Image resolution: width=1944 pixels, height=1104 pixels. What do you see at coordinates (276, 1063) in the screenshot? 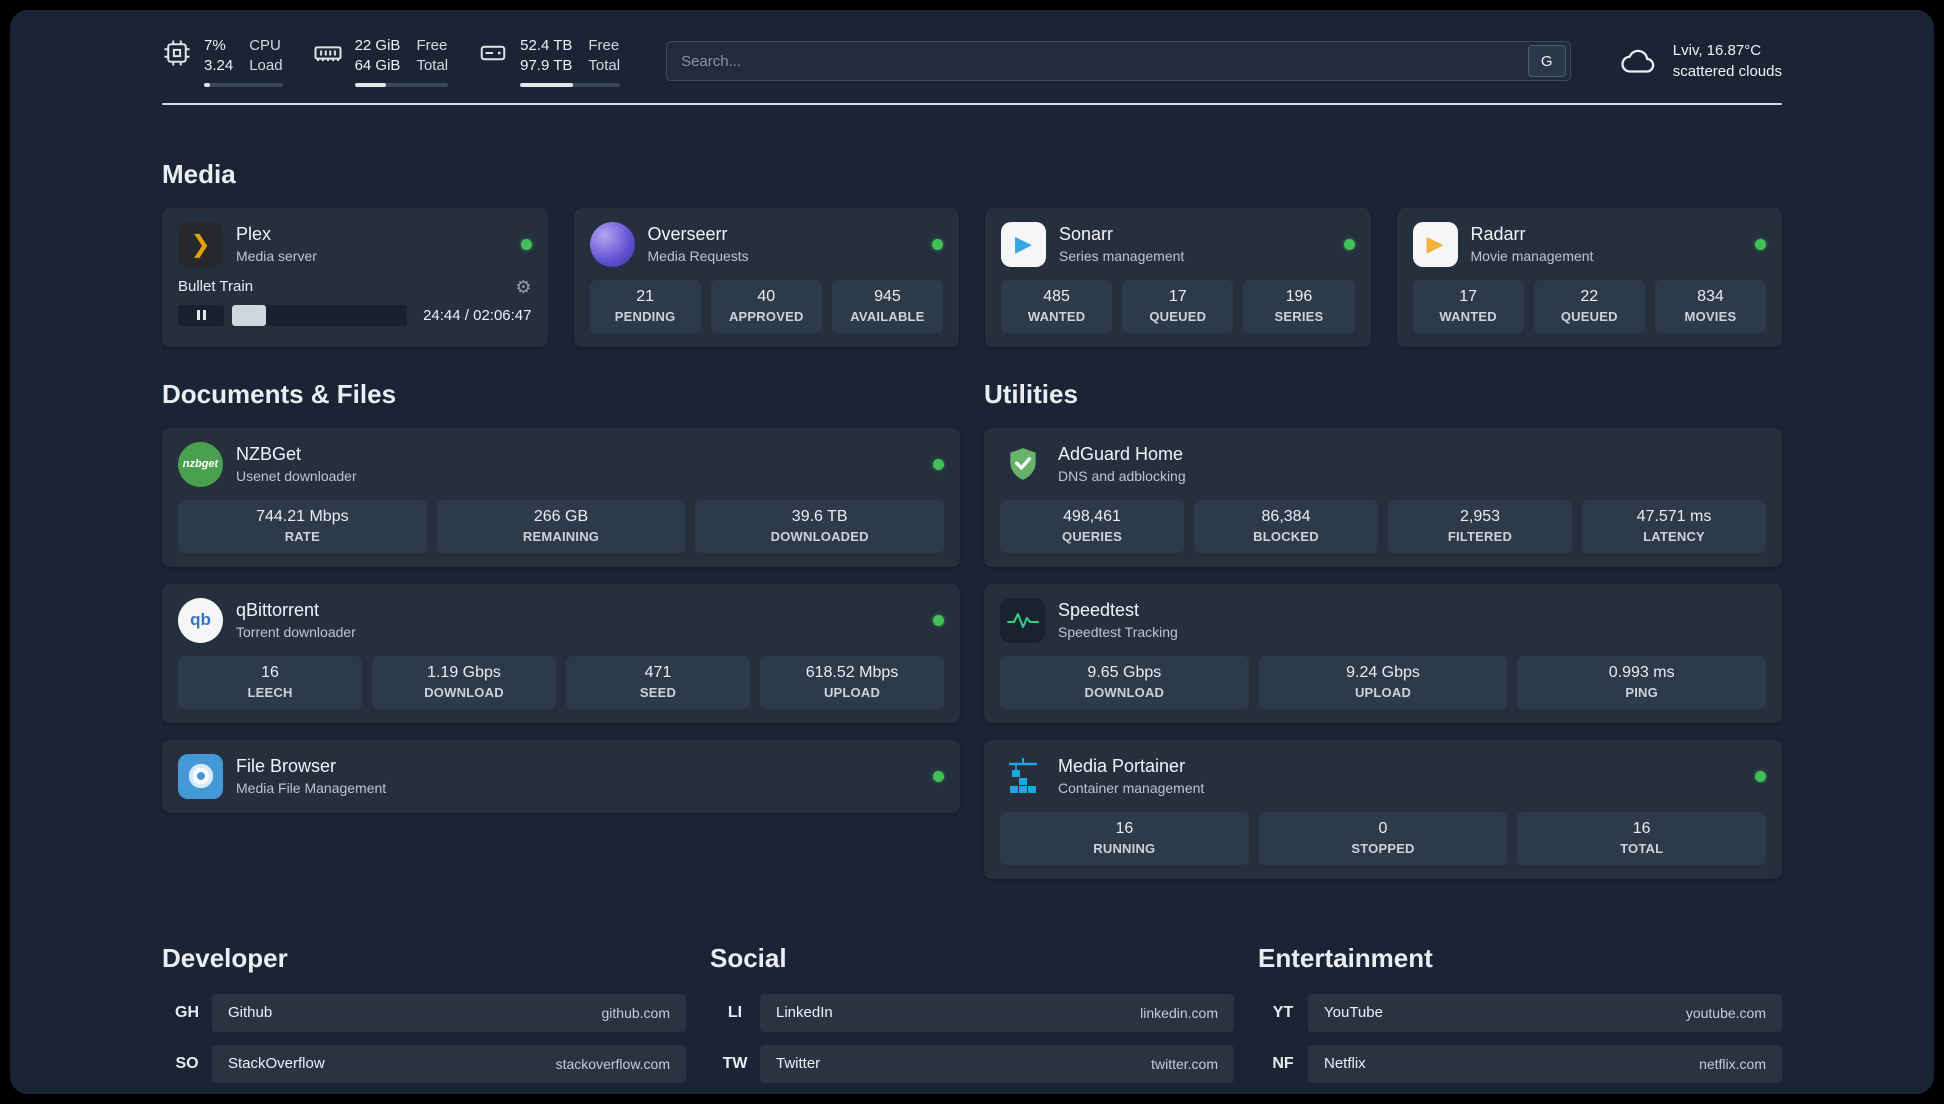
I see `bookmark-name: StackOverflow` at bounding box center [276, 1063].